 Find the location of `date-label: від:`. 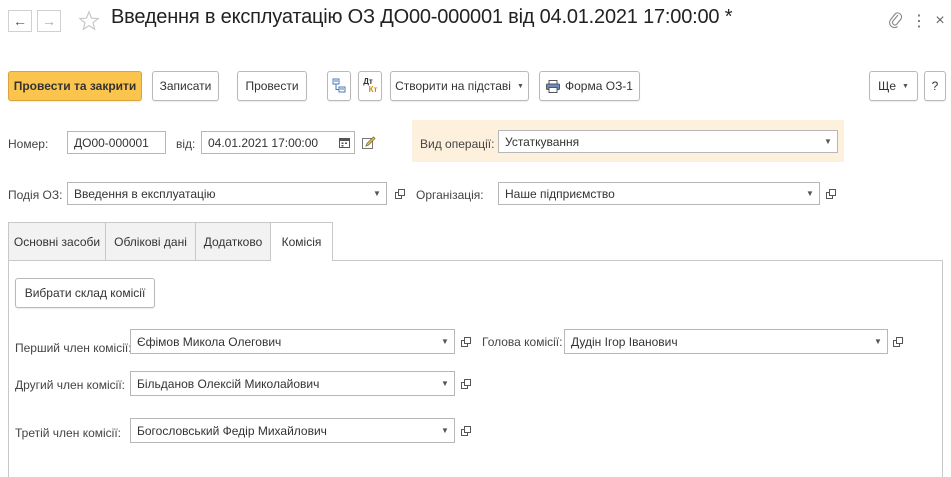

date-label: від: is located at coordinates (186, 144).